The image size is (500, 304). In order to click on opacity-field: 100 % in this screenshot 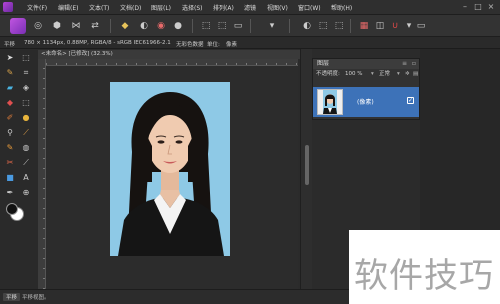, I will do `click(353, 74)`.